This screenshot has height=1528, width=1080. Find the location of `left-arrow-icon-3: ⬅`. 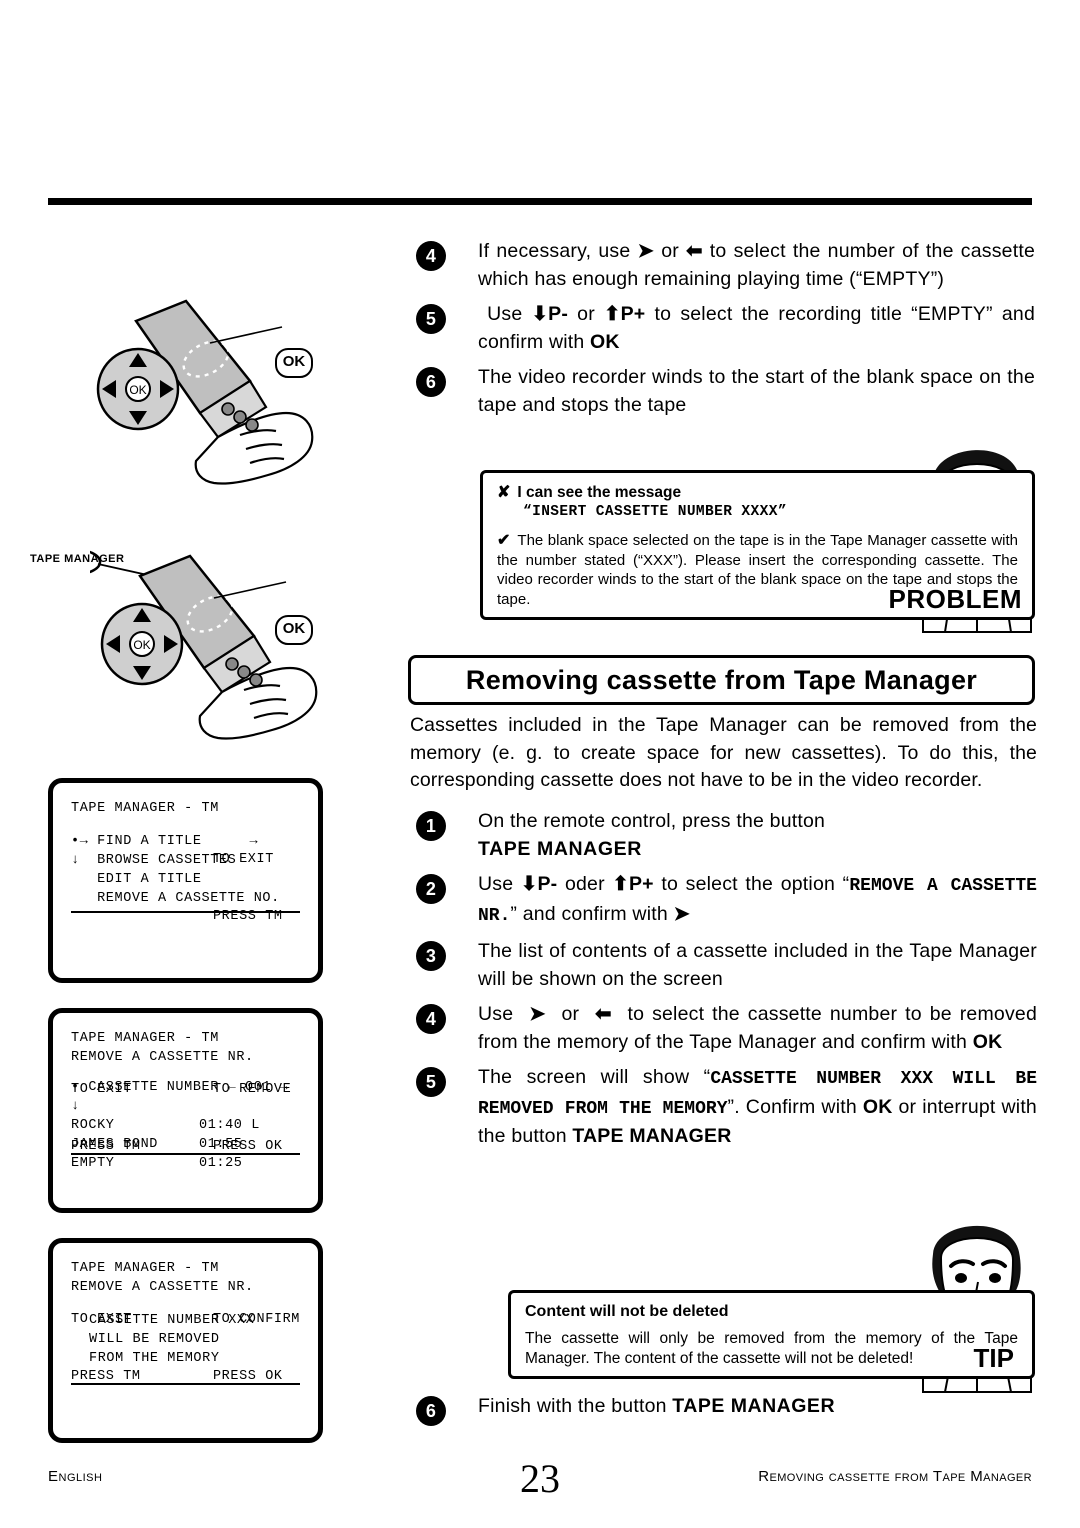

left-arrow-icon-3: ⬅ is located at coordinates (603, 1014).